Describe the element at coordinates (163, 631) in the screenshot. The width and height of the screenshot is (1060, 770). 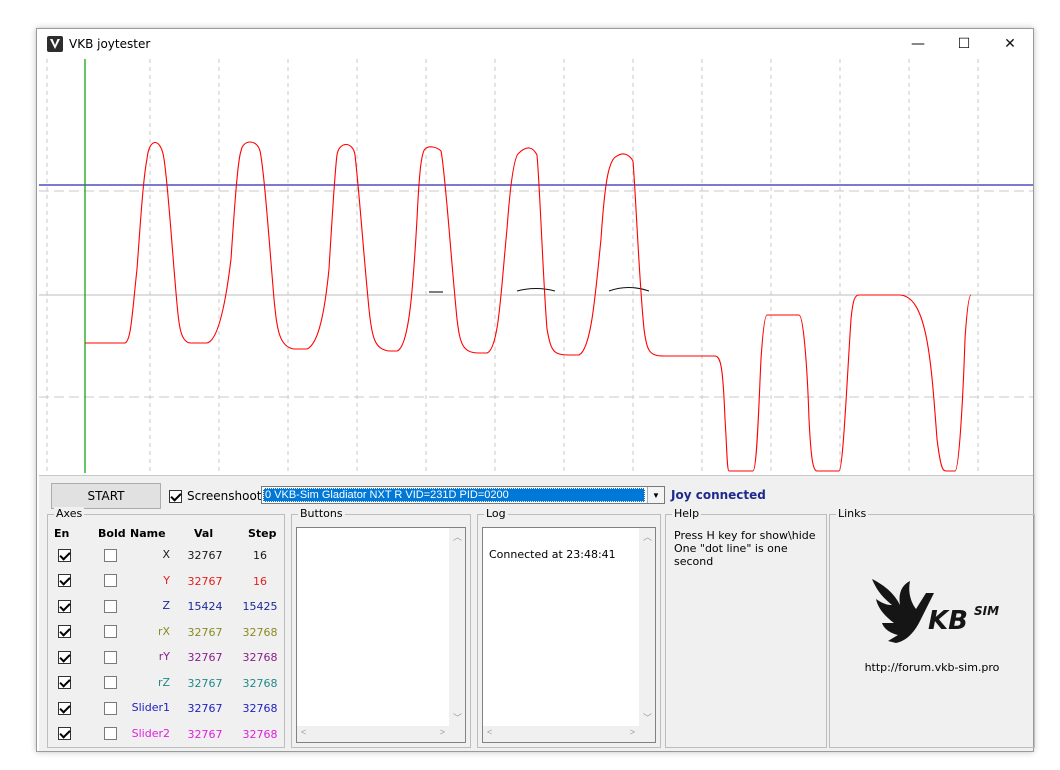
I see `axis-name: rX` at that location.